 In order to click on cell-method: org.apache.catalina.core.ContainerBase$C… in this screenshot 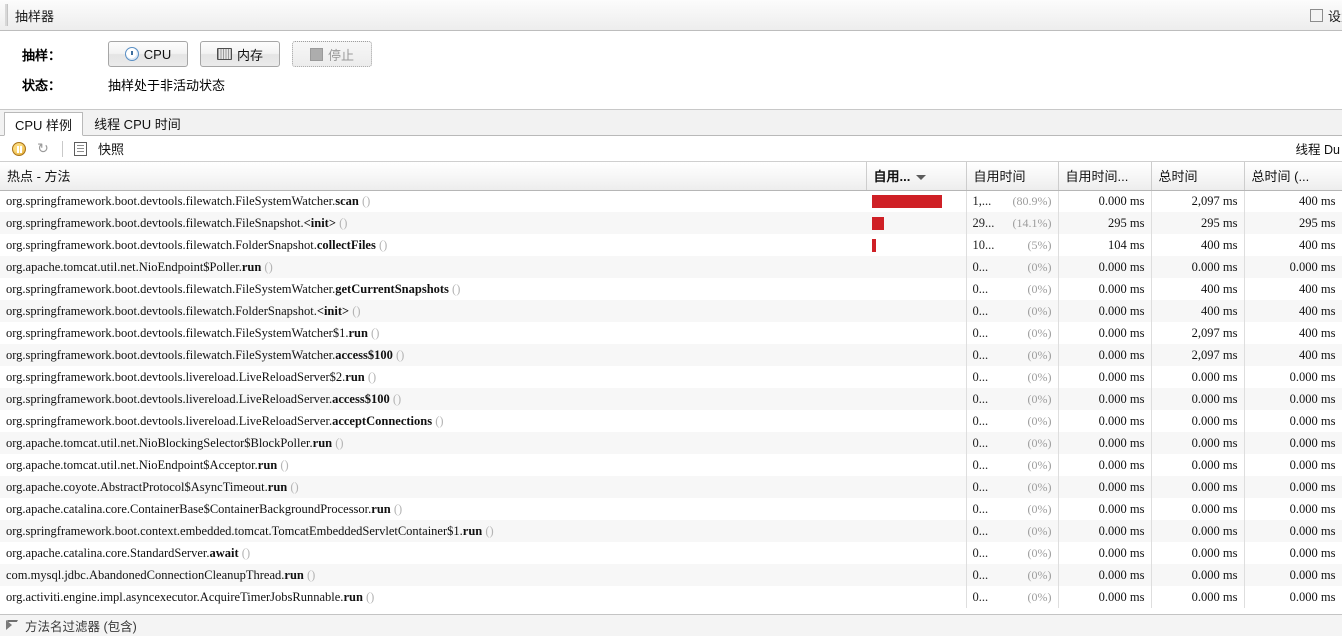, I will do `click(433, 509)`.